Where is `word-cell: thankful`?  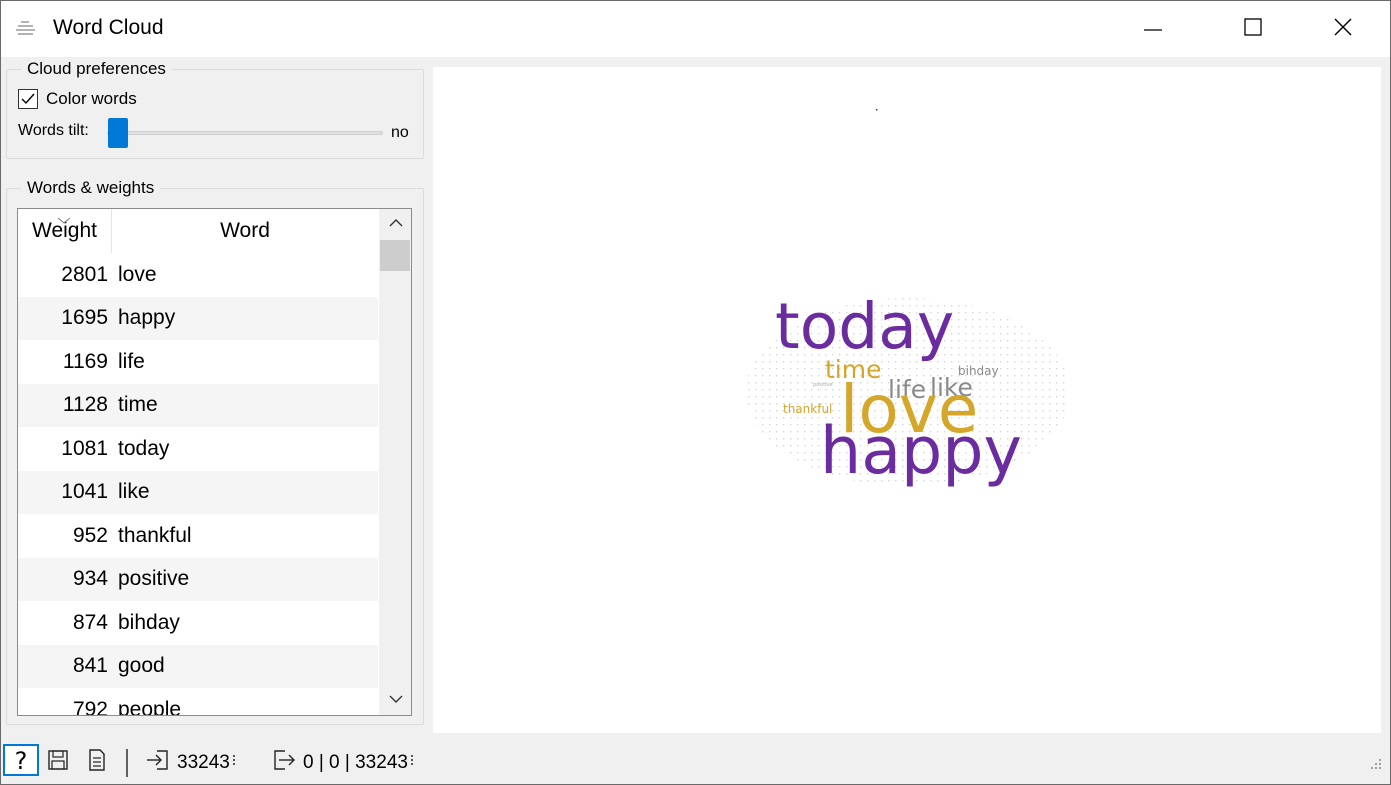
word-cell: thankful is located at coordinates (155, 535).